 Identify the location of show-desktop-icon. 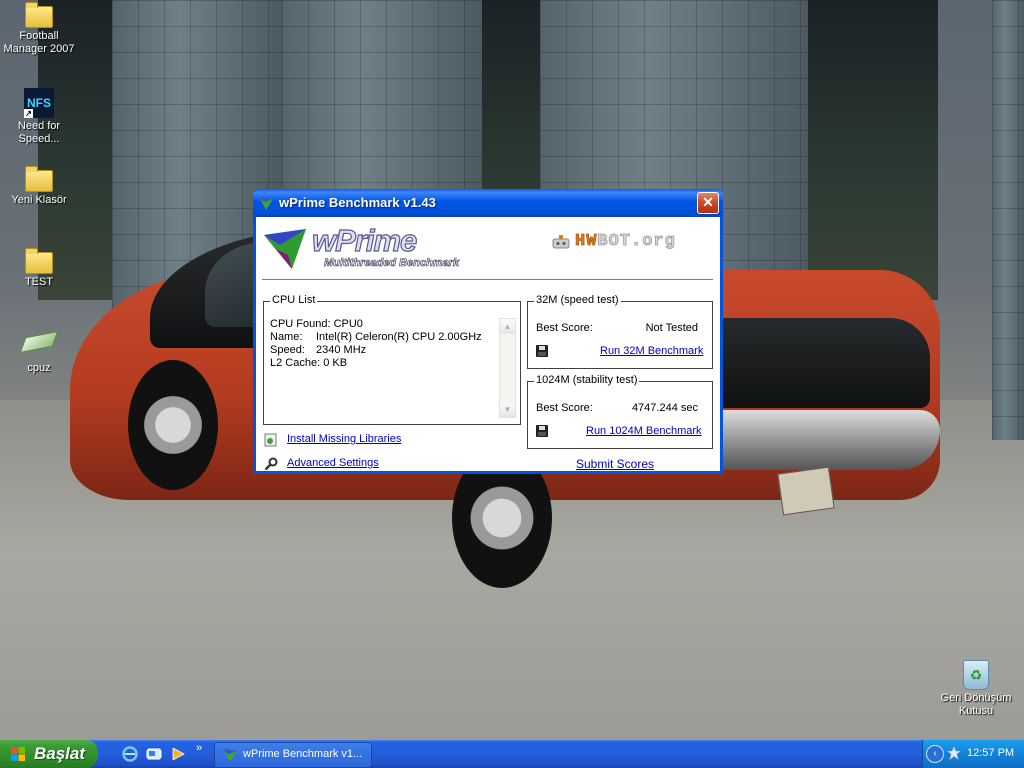
(154, 754).